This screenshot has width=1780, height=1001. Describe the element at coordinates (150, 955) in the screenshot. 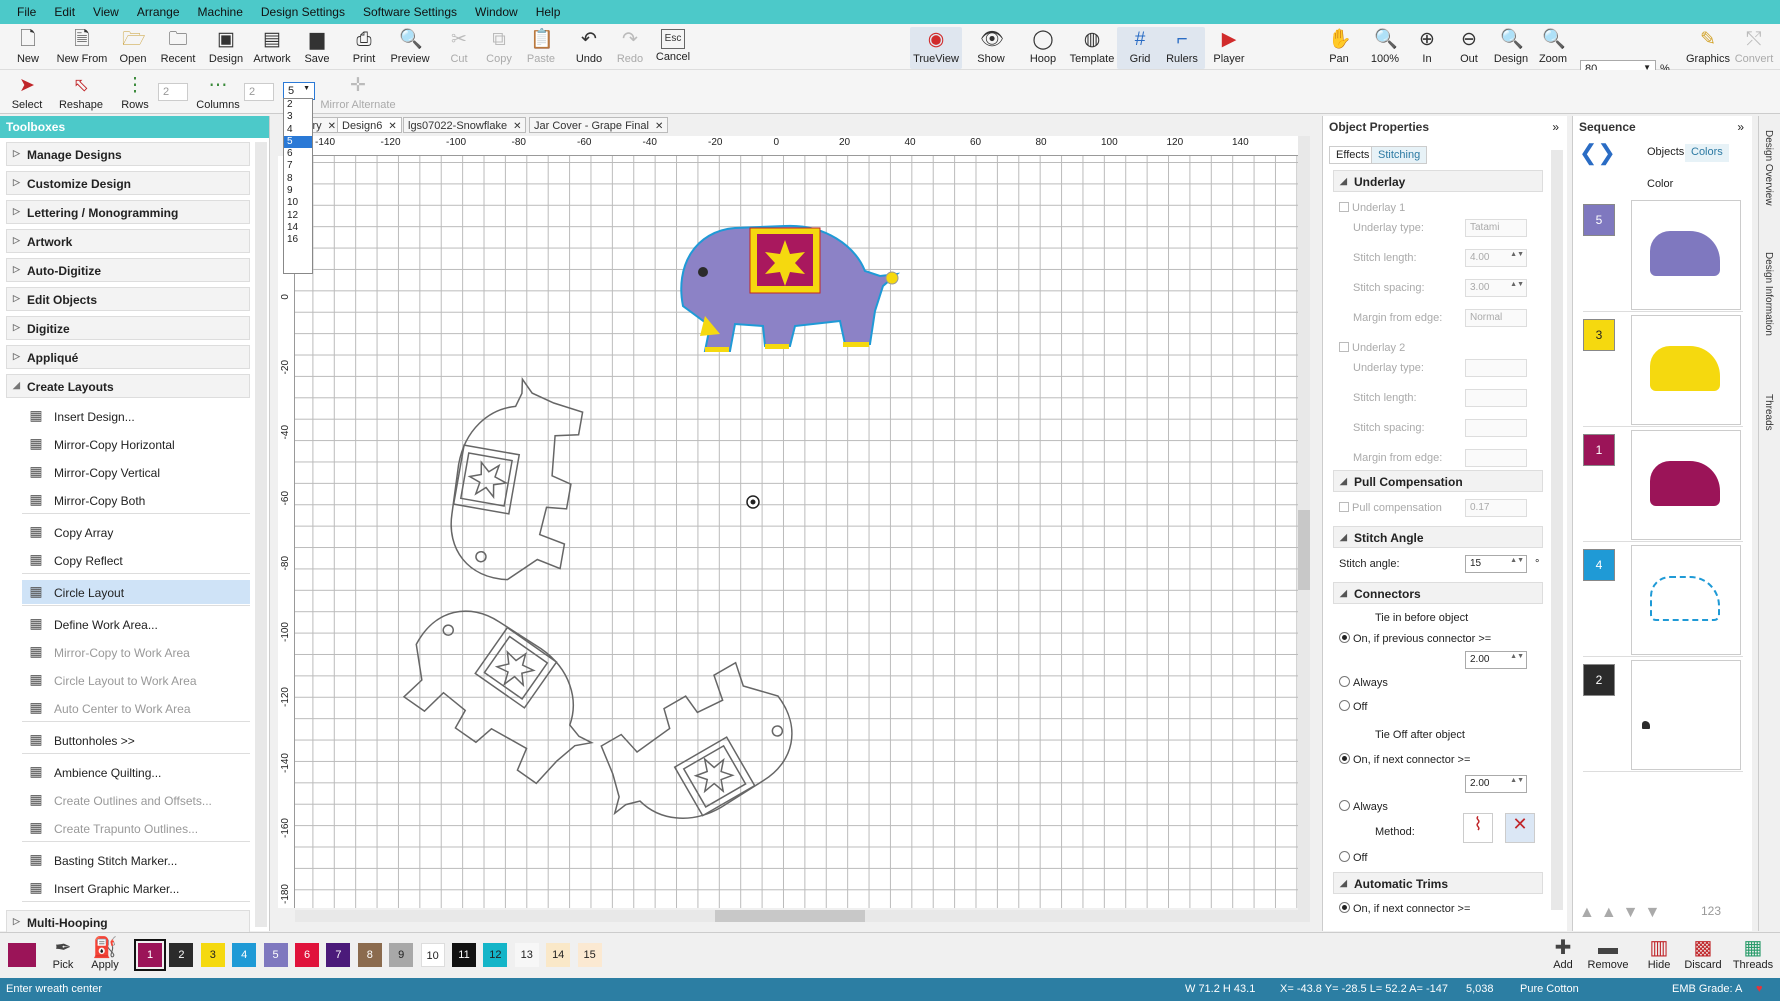

I see `thread-color-swatch: 1` at that location.